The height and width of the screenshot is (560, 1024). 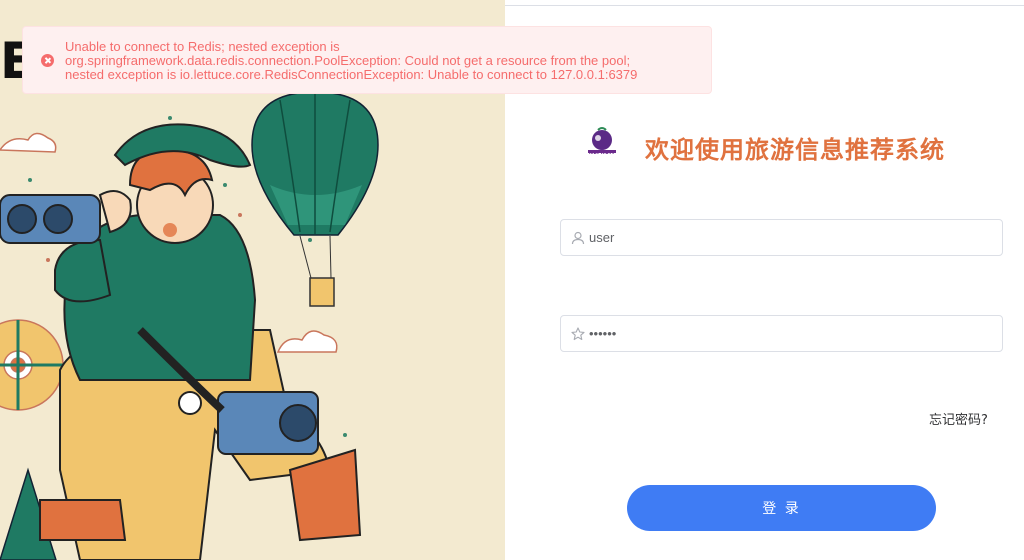 What do you see at coordinates (47, 60) in the screenshot?
I see `error-circle-icon` at bounding box center [47, 60].